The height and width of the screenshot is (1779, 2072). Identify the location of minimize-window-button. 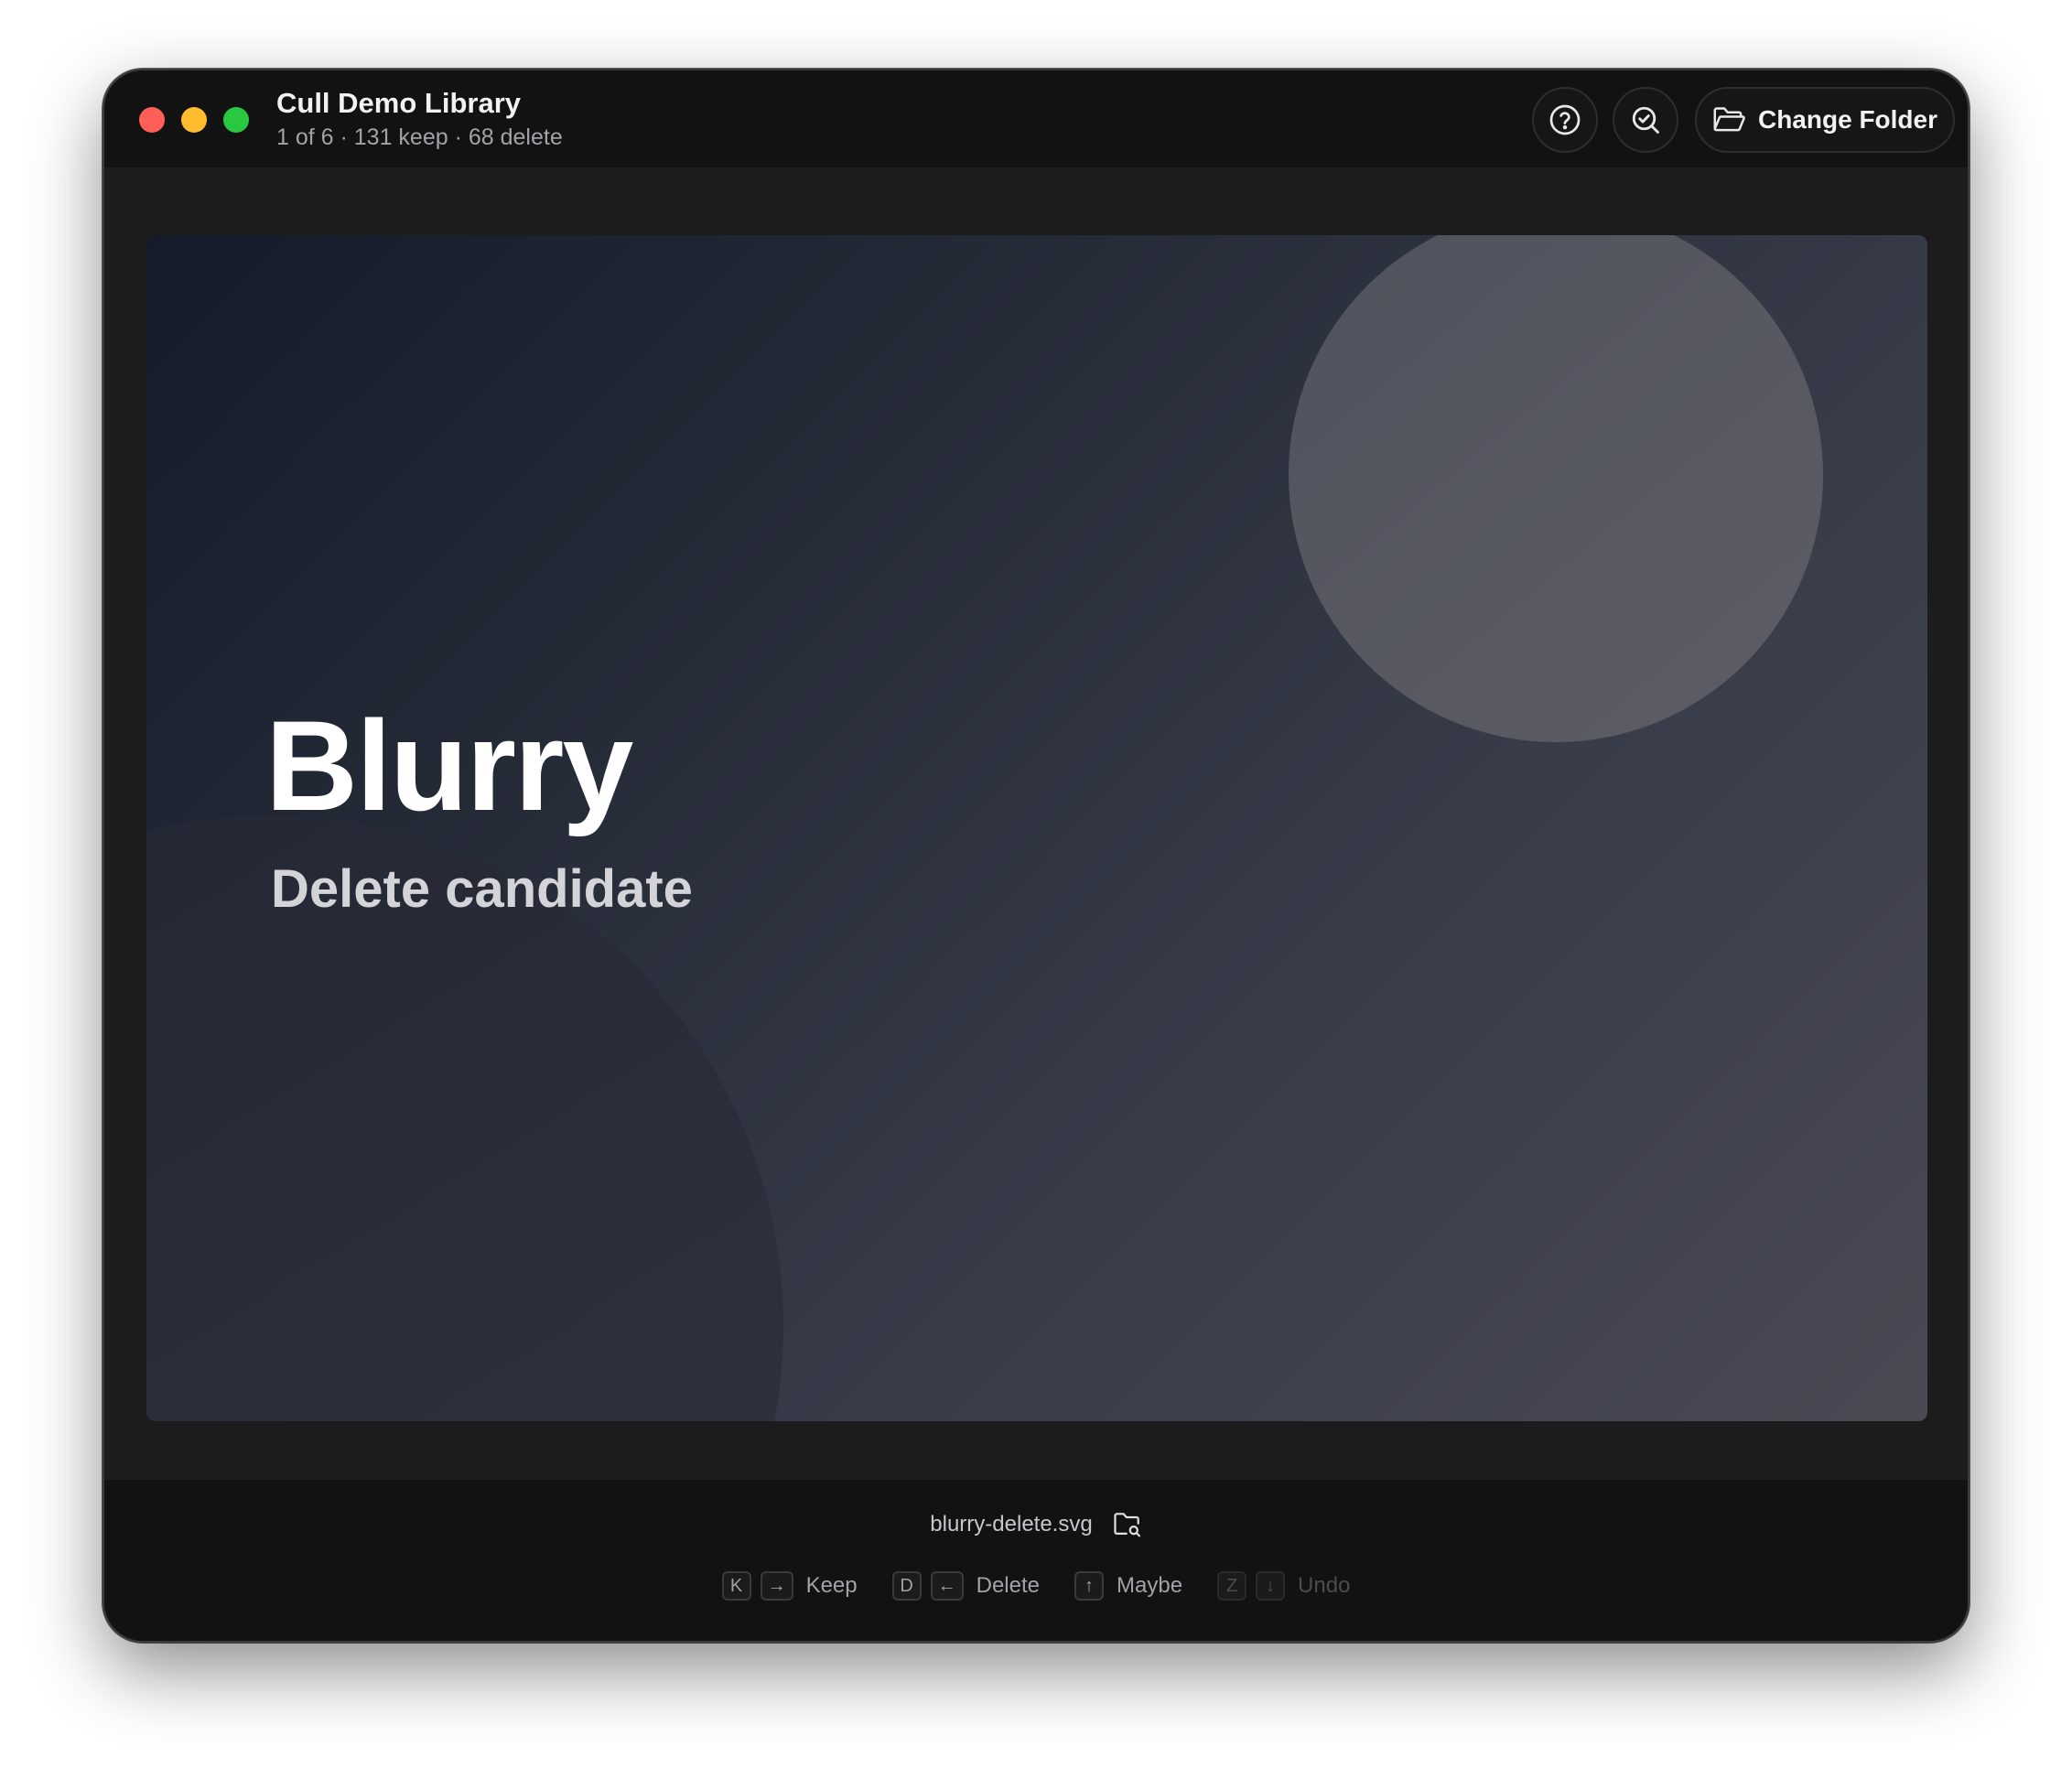
(194, 120).